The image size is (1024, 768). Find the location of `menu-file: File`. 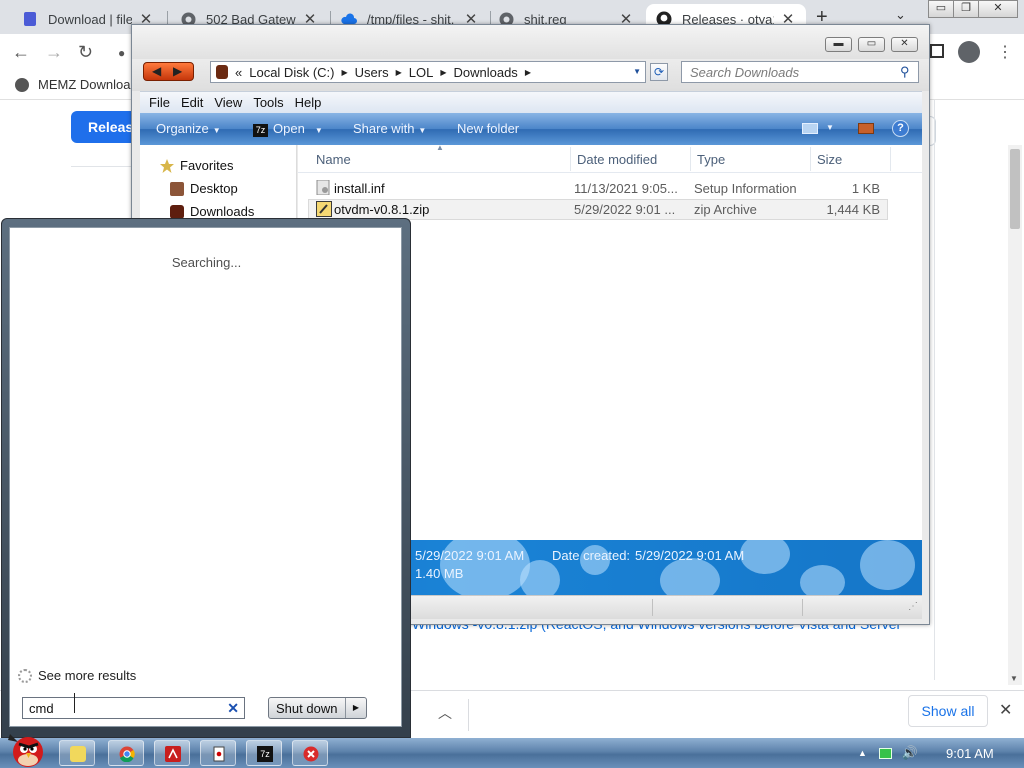

menu-file: File is located at coordinates (159, 102).